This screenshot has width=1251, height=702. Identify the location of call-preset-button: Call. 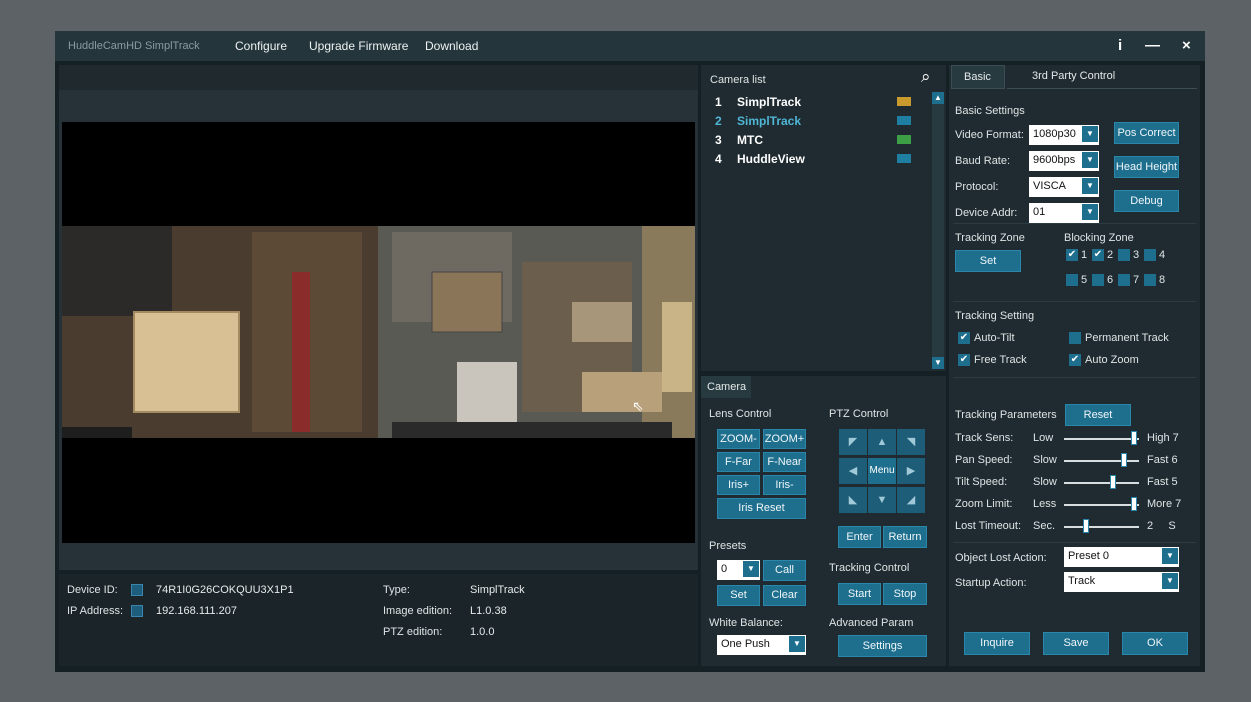
(784, 570).